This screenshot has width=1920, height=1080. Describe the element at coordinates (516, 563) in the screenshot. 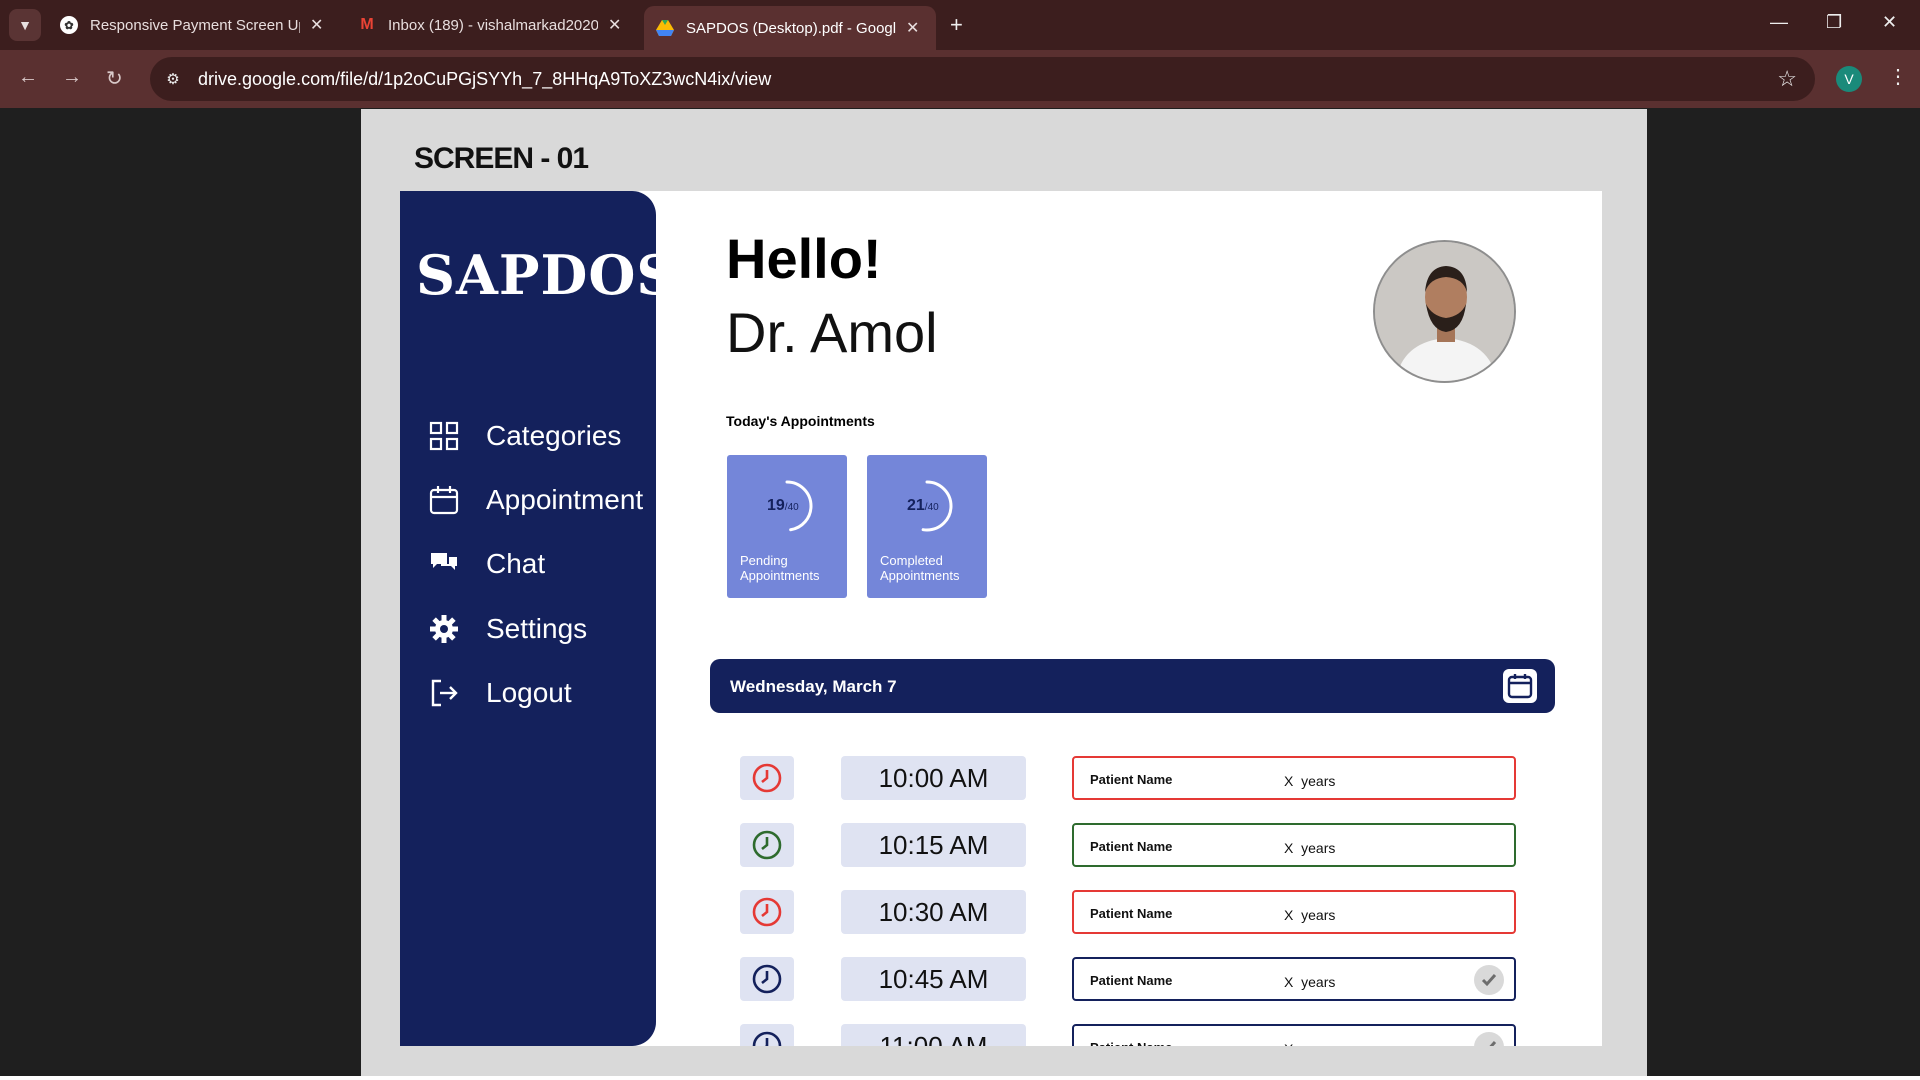

I see `sidebar-item-label: Chat` at that location.